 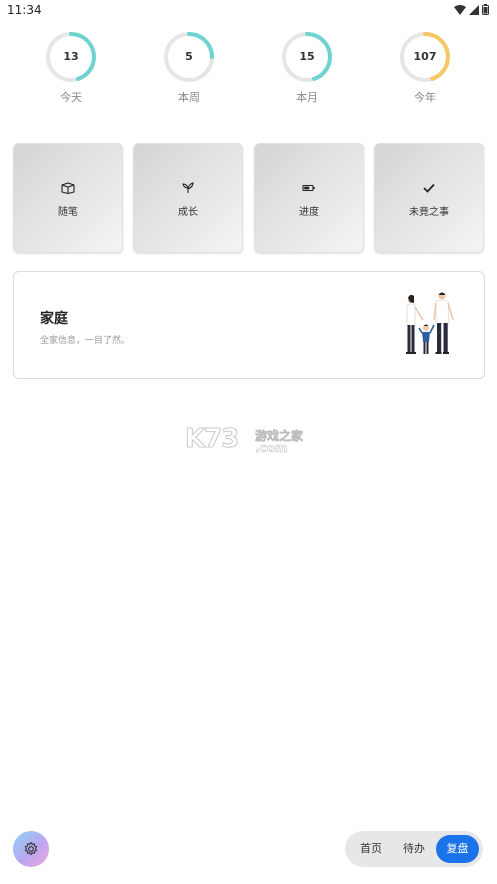 I want to click on watermark-line2: .com, so click(x=271, y=448).